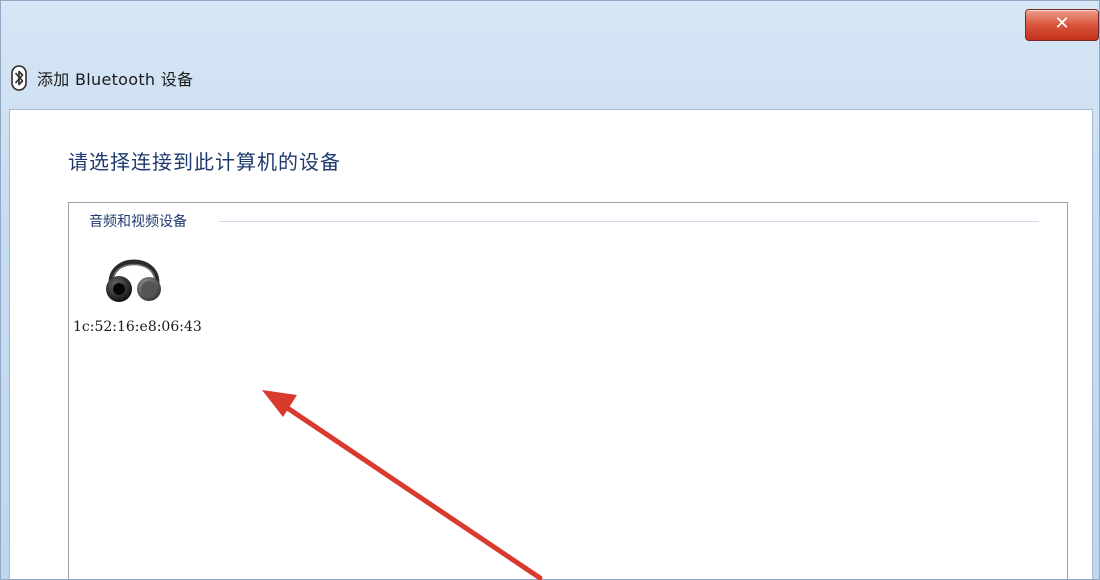  Describe the element at coordinates (115, 79) in the screenshot. I see `window-title: 添加 Bluetooth 设备` at that location.